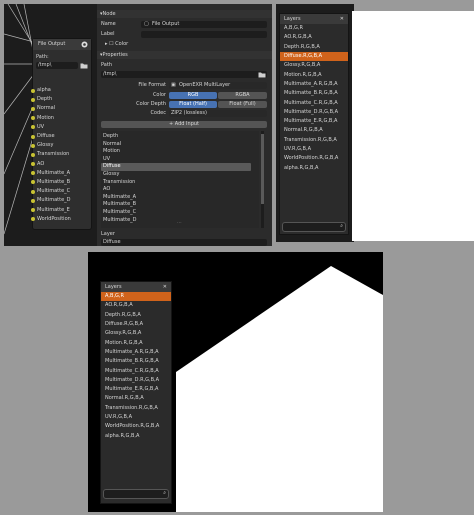 The width and height of the screenshot is (474, 515). I want to click on node-section-header: ▾ Node, so click(184, 14).